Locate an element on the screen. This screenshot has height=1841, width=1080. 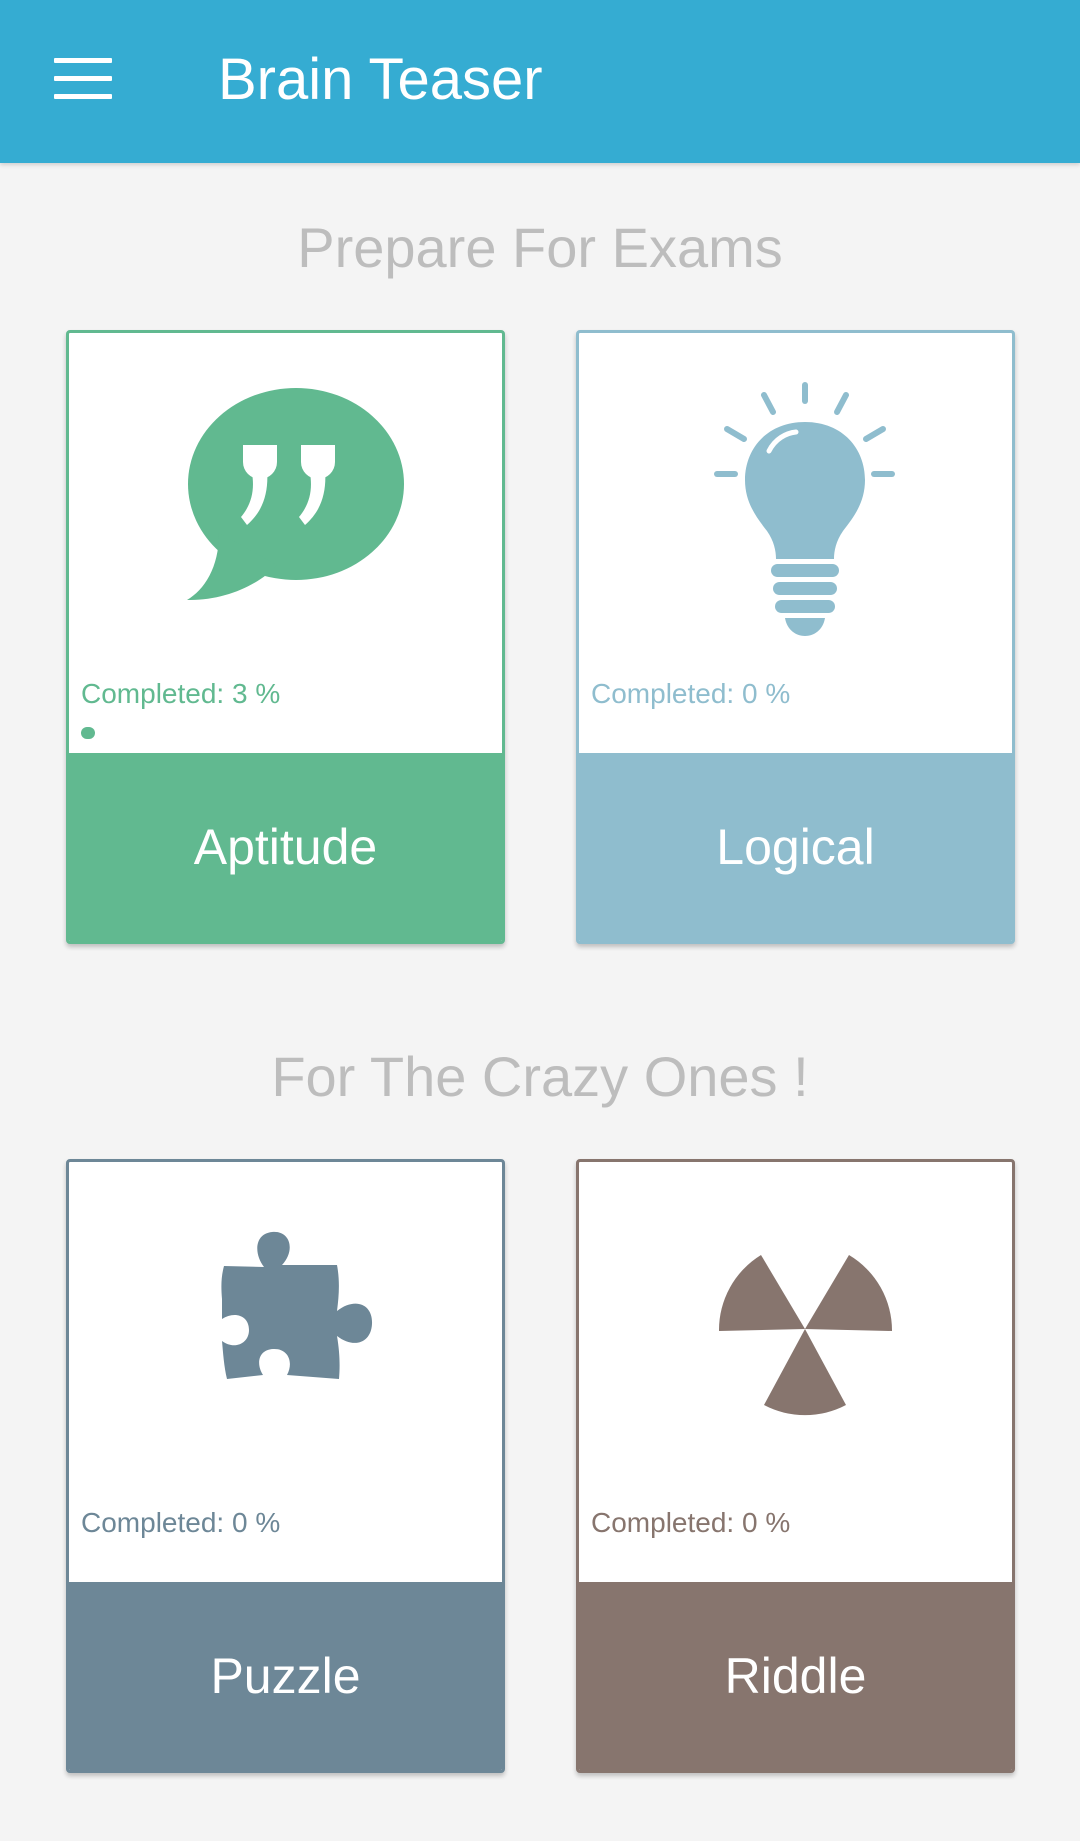
card-footer: Logical is located at coordinates (795, 847).